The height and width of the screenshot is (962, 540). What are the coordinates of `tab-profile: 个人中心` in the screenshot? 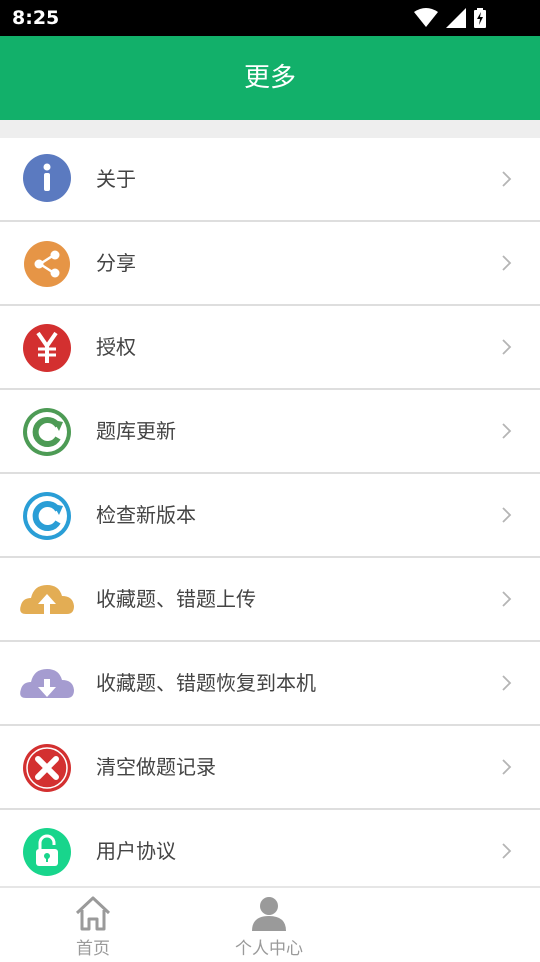 It's located at (269, 924).